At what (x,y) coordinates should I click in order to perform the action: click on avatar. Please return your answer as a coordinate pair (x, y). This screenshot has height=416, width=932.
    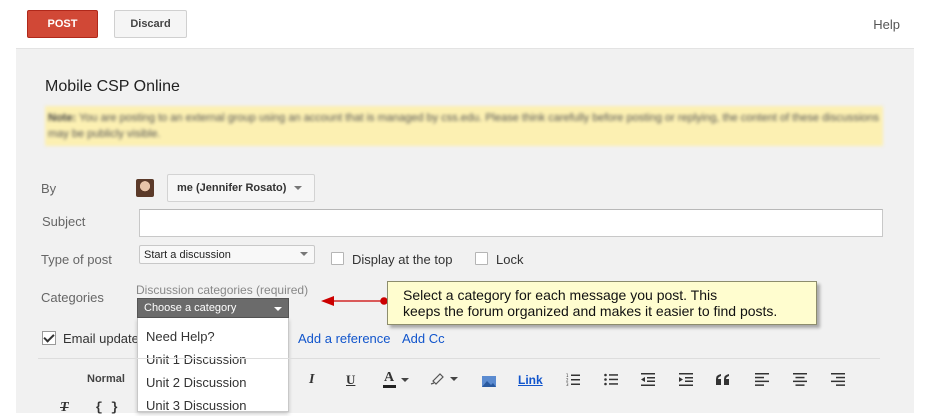
    Looking at the image, I should click on (145, 188).